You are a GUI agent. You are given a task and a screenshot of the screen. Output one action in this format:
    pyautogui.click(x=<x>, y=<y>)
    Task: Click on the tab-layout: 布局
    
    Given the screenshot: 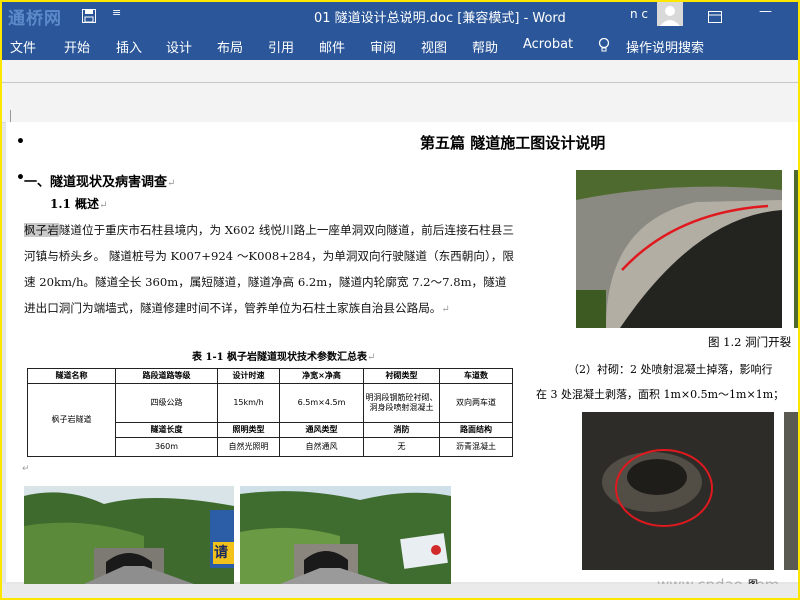 What is the action you would take?
    pyautogui.click(x=230, y=46)
    